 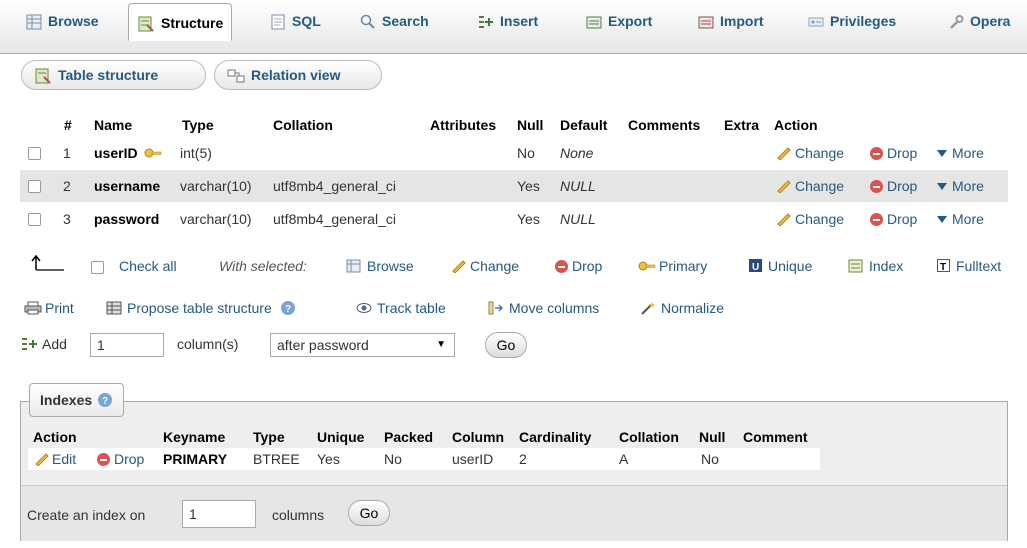 What do you see at coordinates (672, 266) in the screenshot?
I see `bulk-primary-button: Primary` at bounding box center [672, 266].